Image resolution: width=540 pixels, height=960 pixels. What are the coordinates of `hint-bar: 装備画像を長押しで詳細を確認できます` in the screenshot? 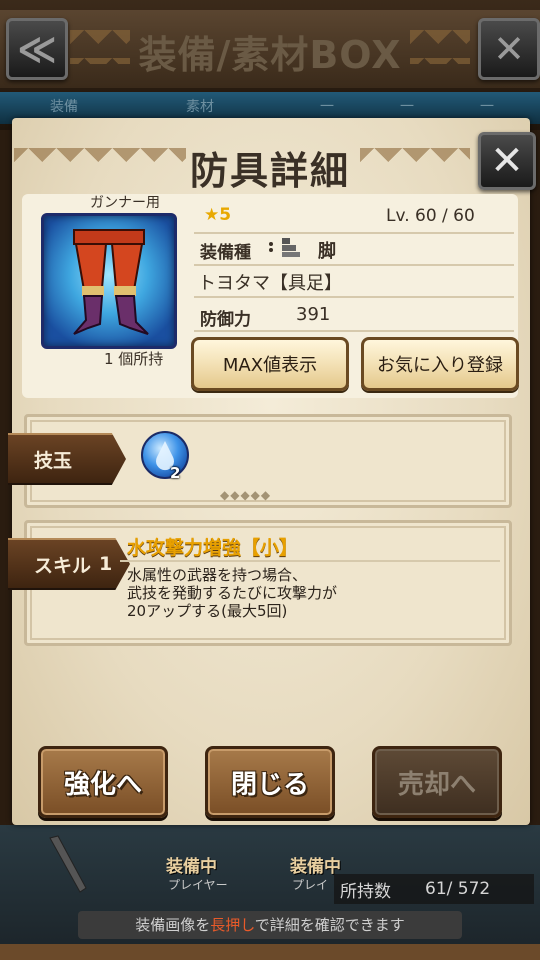 It's located at (270, 925).